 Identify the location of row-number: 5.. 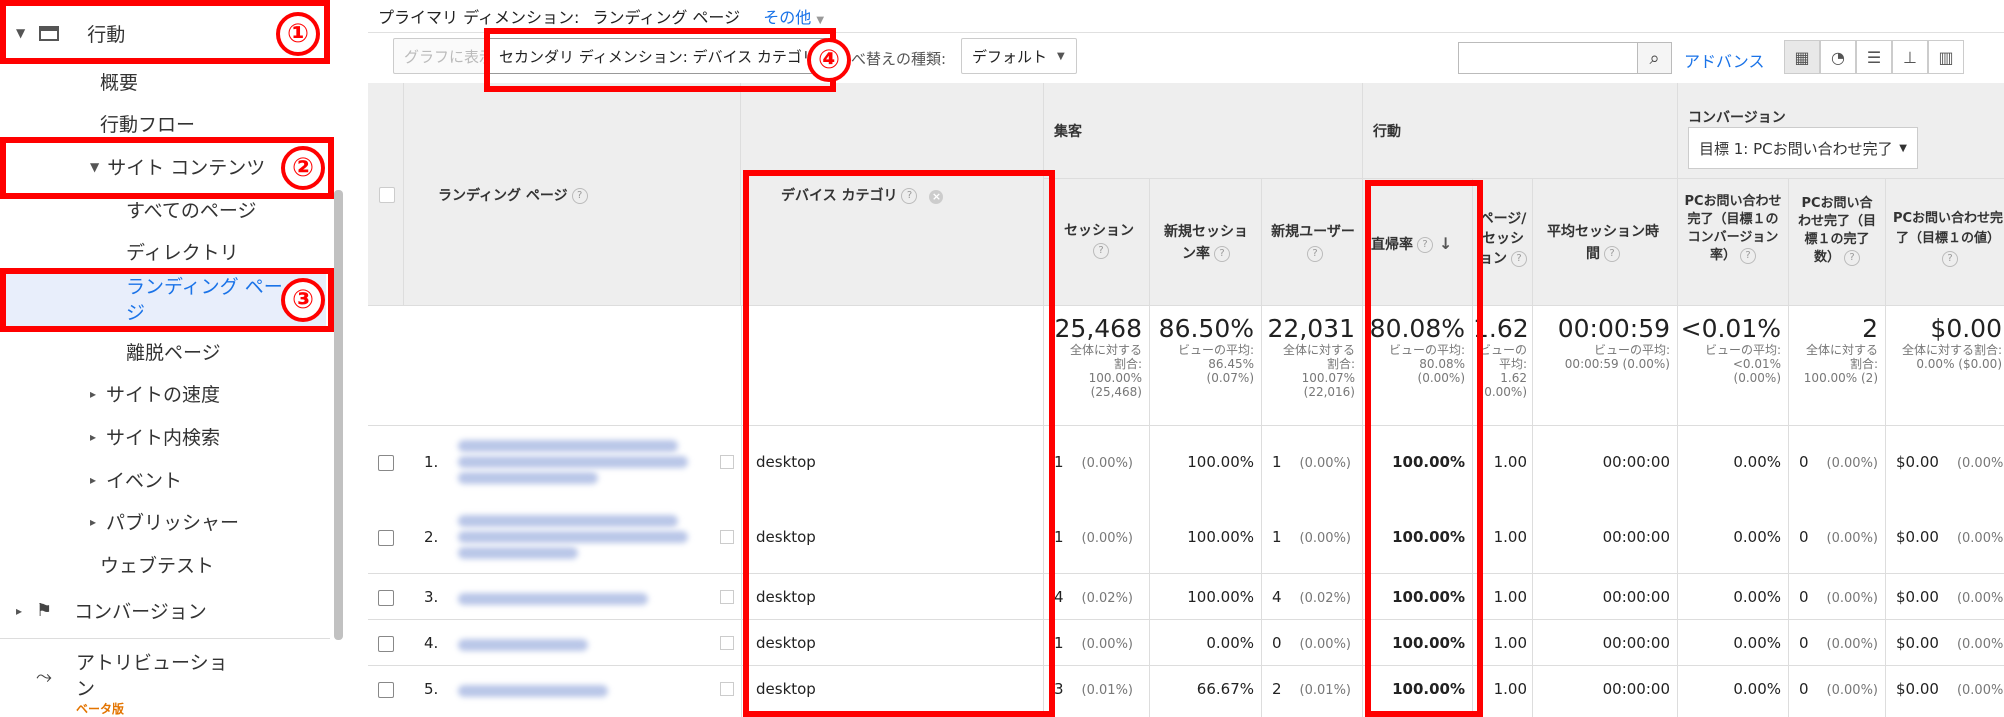
(431, 689).